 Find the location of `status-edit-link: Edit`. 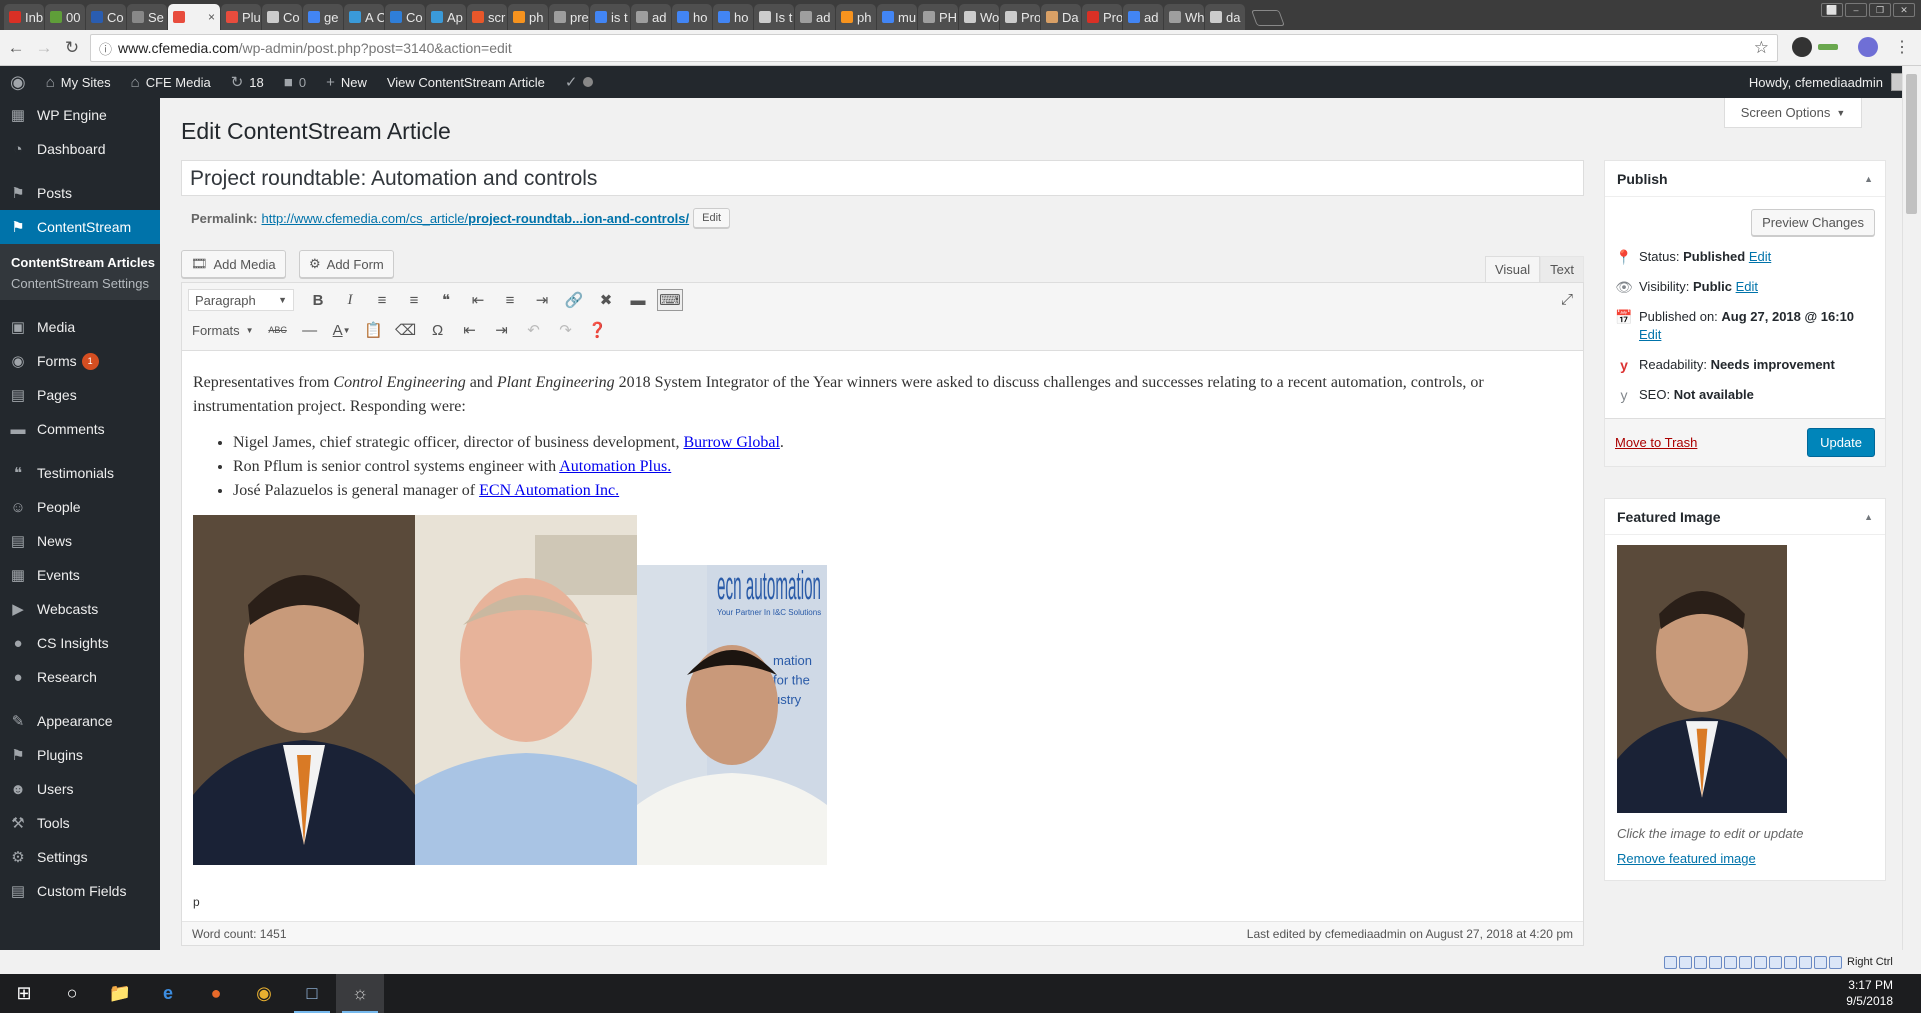

status-edit-link: Edit is located at coordinates (1760, 256).